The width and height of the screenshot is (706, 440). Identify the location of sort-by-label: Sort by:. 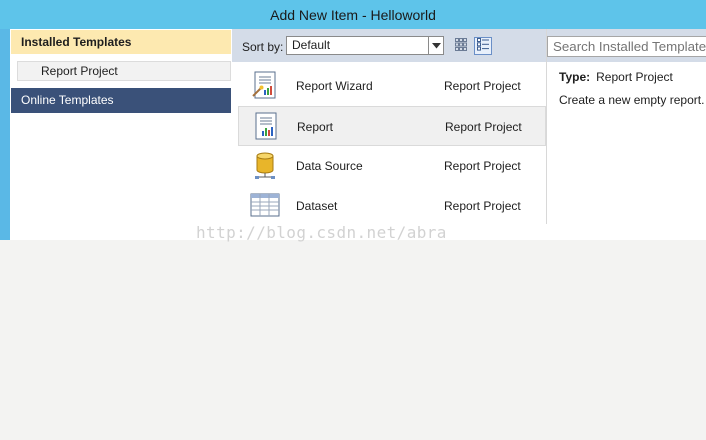
(263, 47).